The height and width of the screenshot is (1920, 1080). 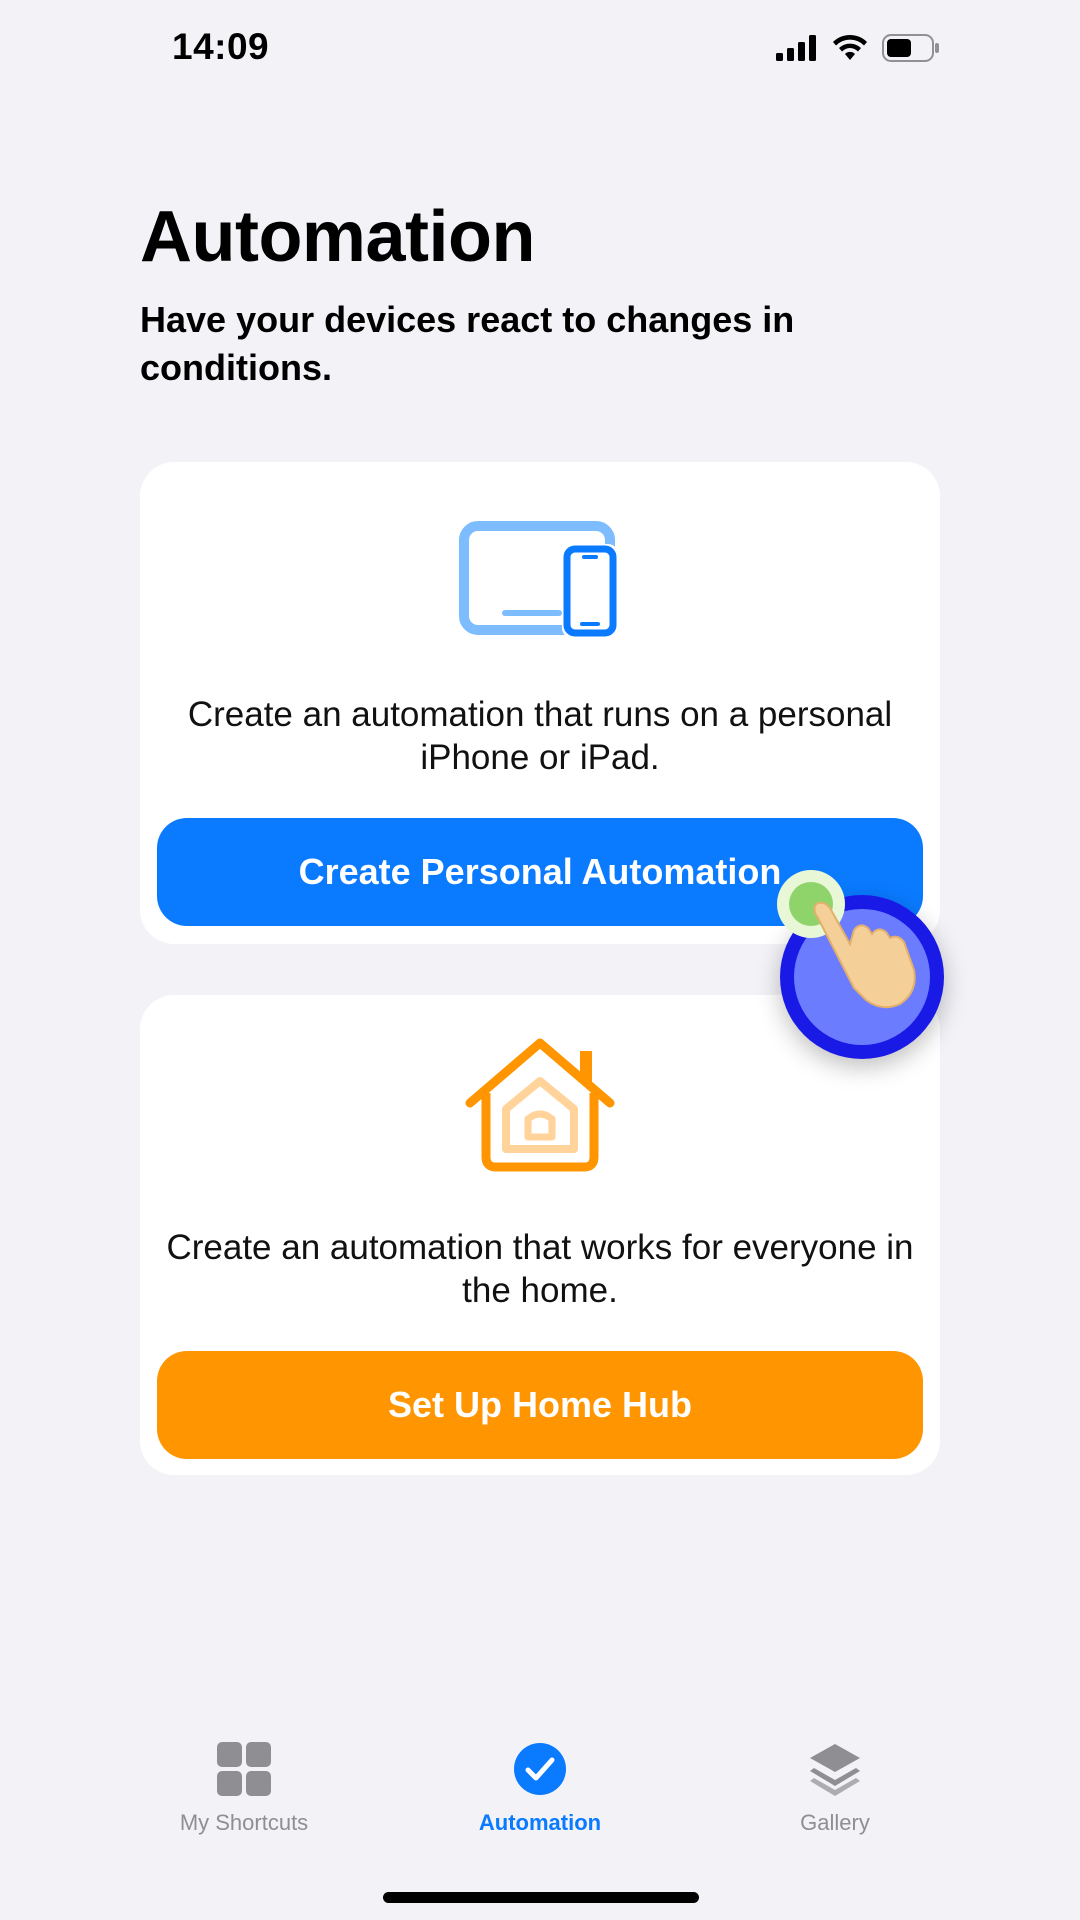 I want to click on tab-gallery-label: Gallery, so click(x=835, y=1822).